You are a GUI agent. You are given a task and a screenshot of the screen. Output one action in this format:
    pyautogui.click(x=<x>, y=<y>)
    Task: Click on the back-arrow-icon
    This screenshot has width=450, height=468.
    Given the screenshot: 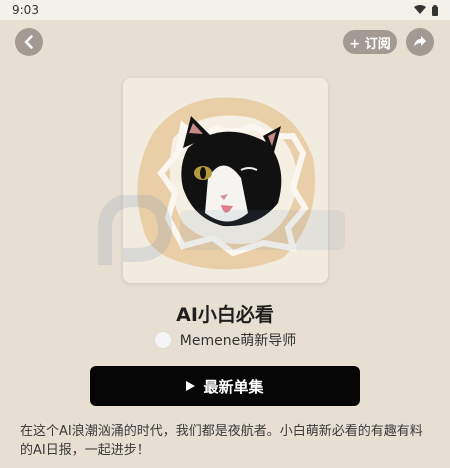 What is the action you would take?
    pyautogui.click(x=28, y=42)
    